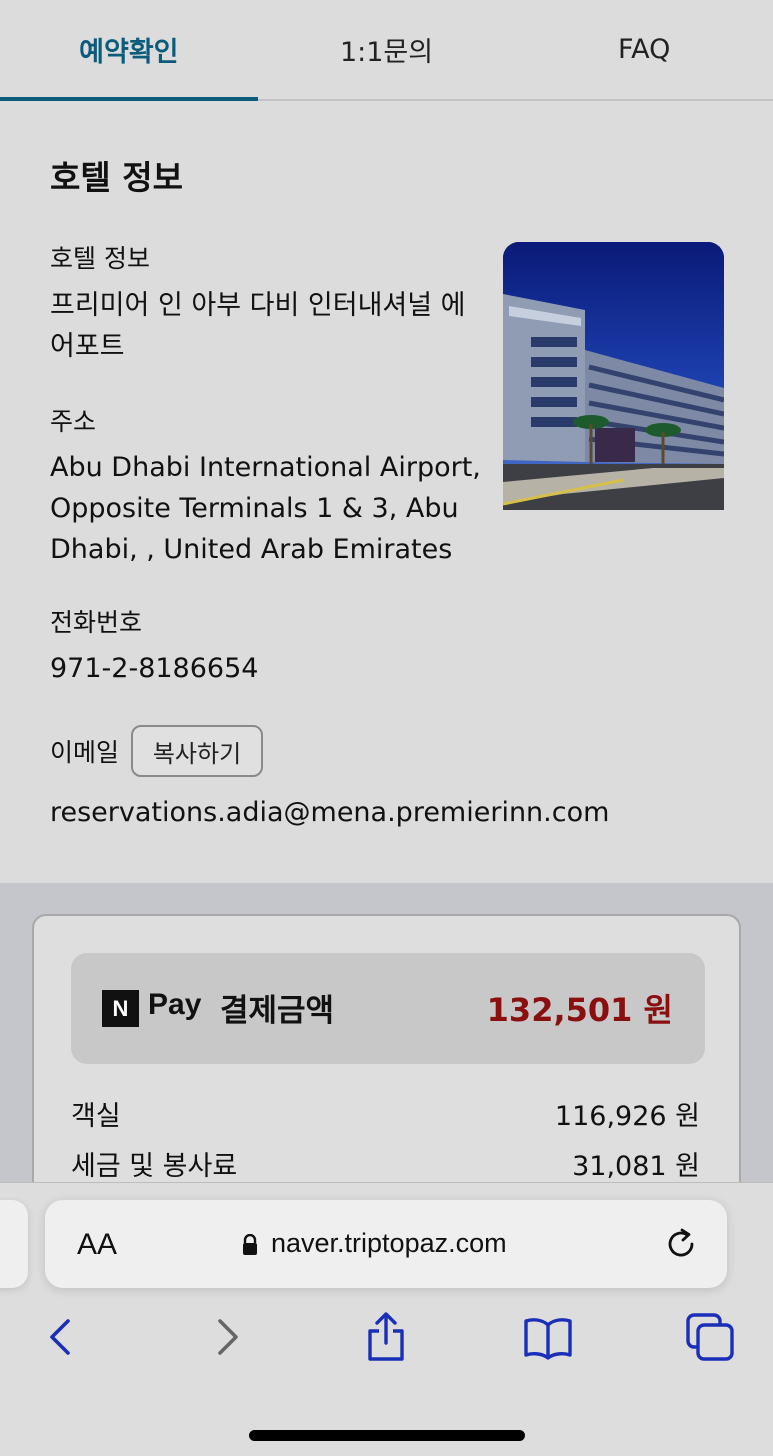 The width and height of the screenshot is (773, 1456). What do you see at coordinates (85, 752) in the screenshot?
I see `email-label: 이메일` at bounding box center [85, 752].